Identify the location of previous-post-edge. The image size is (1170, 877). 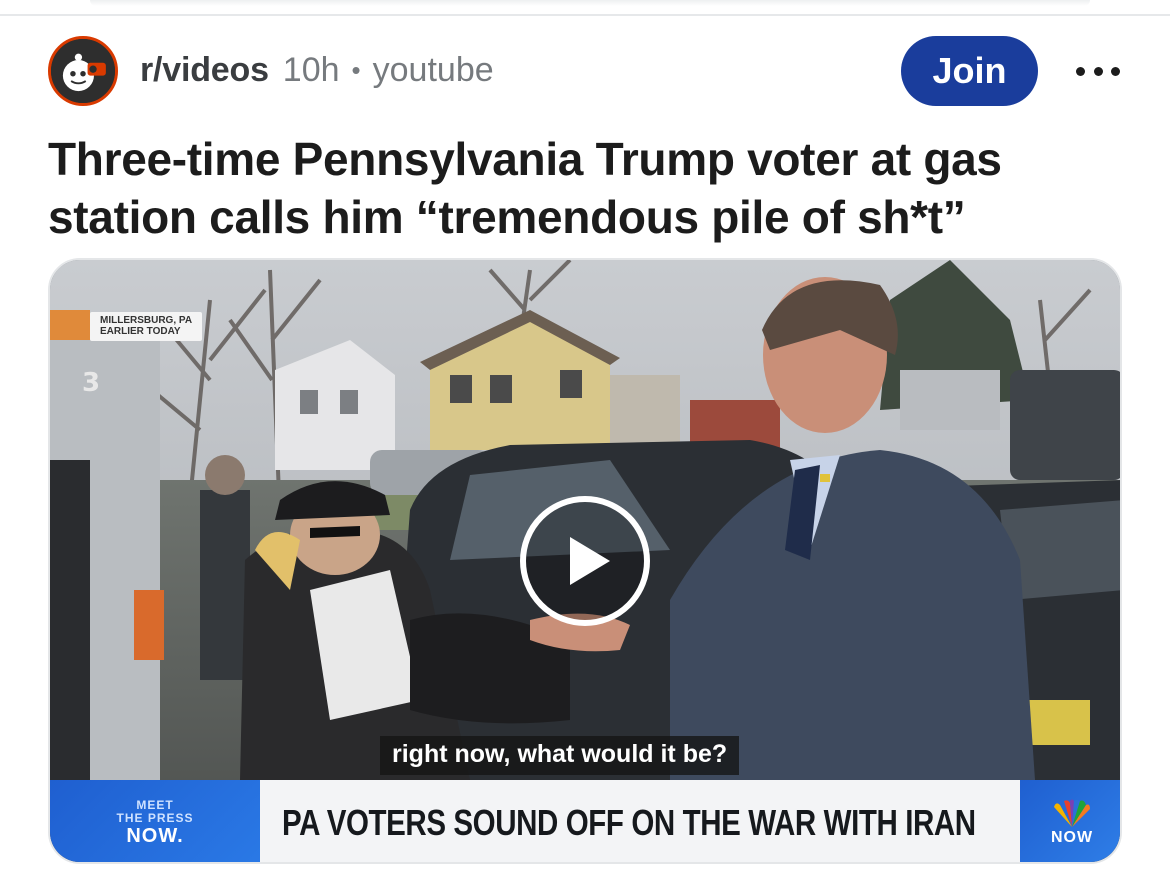
(590, 3).